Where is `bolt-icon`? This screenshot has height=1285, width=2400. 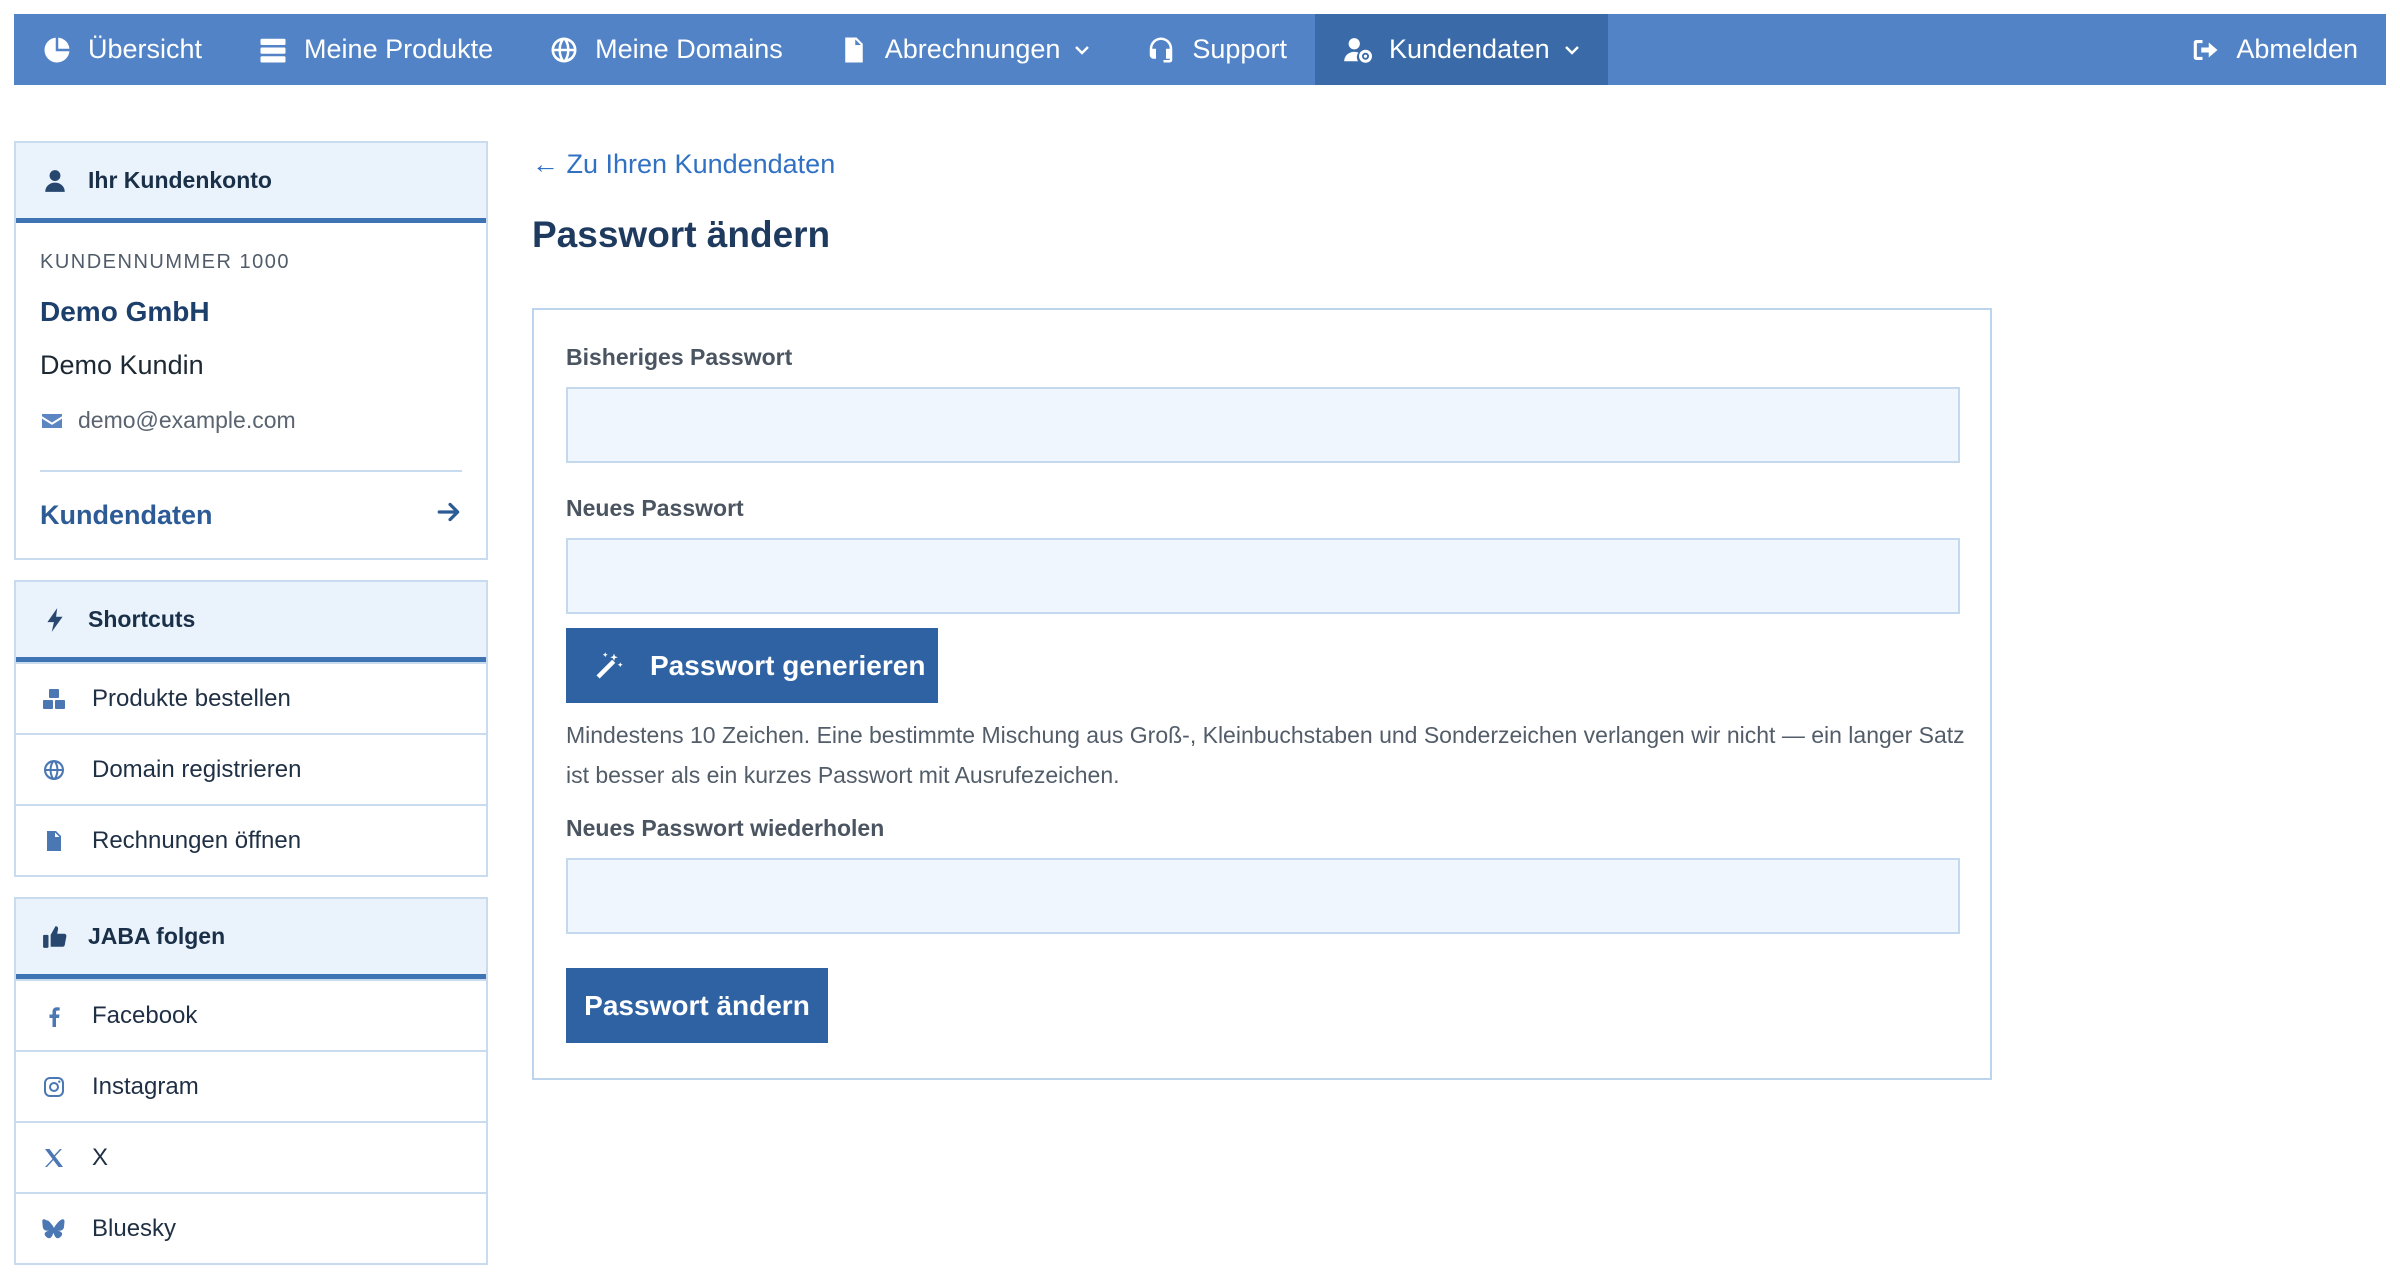
bolt-icon is located at coordinates (55, 620).